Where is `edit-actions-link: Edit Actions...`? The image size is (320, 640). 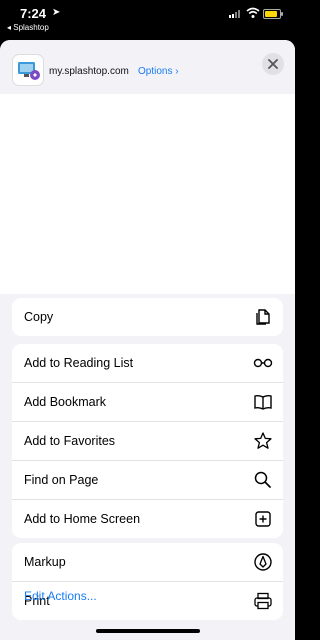 edit-actions-link: Edit Actions... is located at coordinates (60, 596).